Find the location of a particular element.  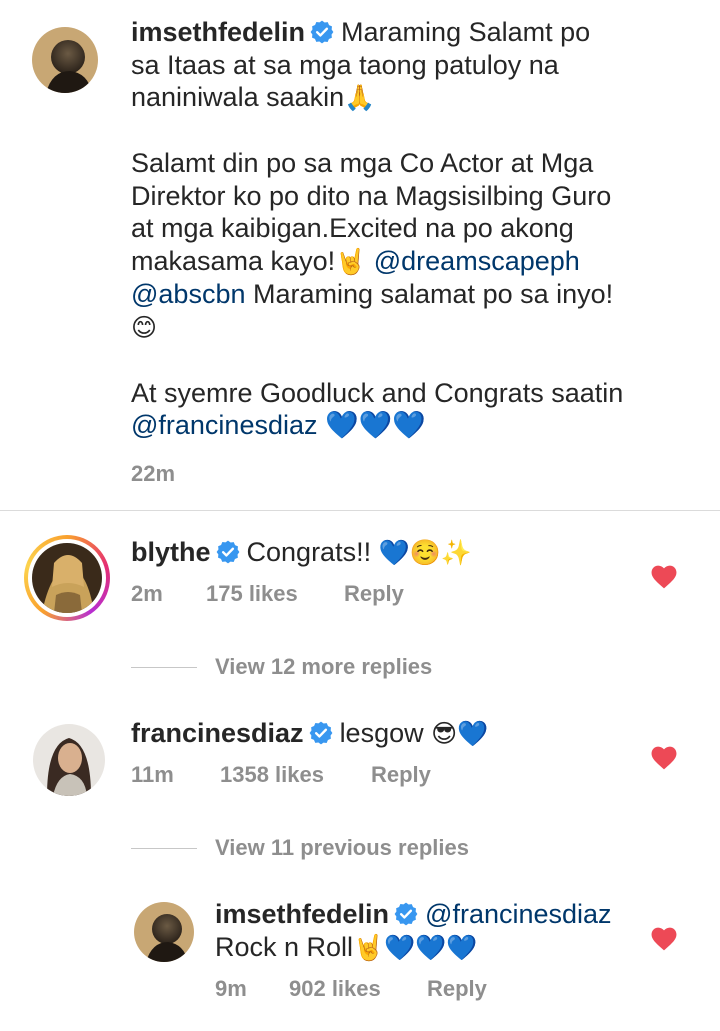

comment-blythe-body: blythe Congrats!! 💙☺️✨ is located at coordinates (391, 553).